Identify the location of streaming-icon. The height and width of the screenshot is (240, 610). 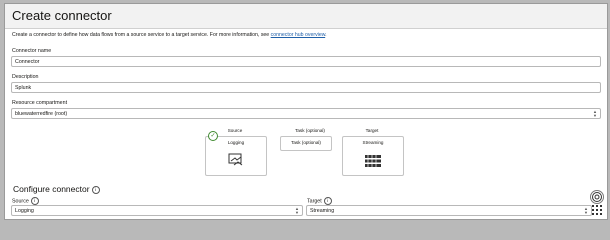
(373, 161).